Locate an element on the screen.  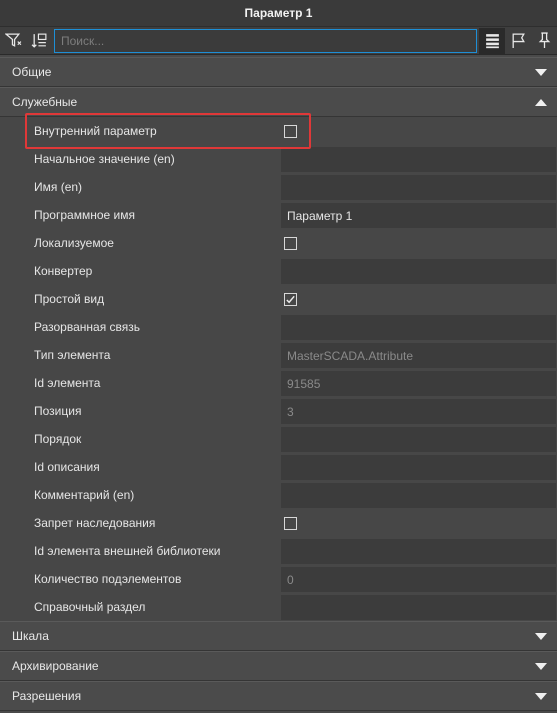
property-label: Справочный раздел is located at coordinates (90, 607).